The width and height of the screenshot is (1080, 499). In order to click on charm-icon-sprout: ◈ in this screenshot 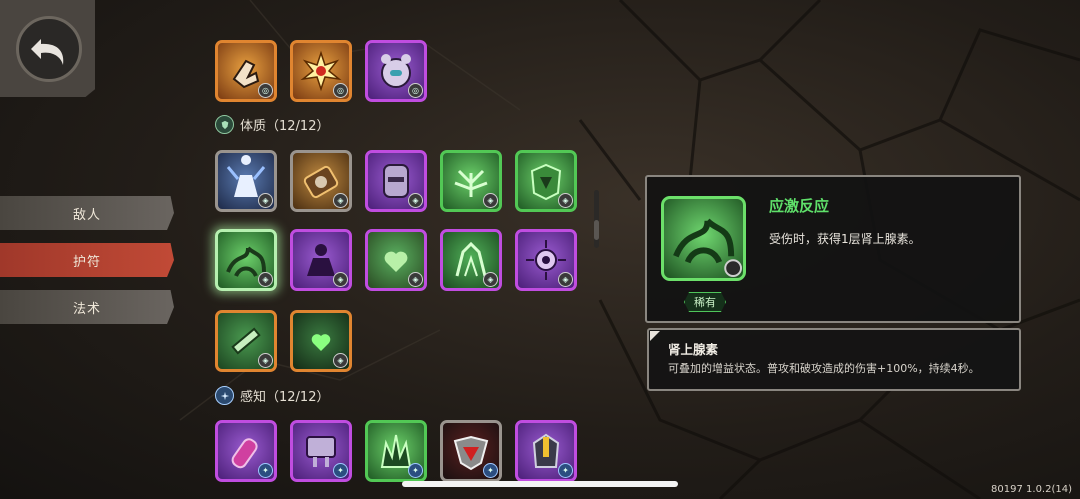, I will do `click(471, 181)`.